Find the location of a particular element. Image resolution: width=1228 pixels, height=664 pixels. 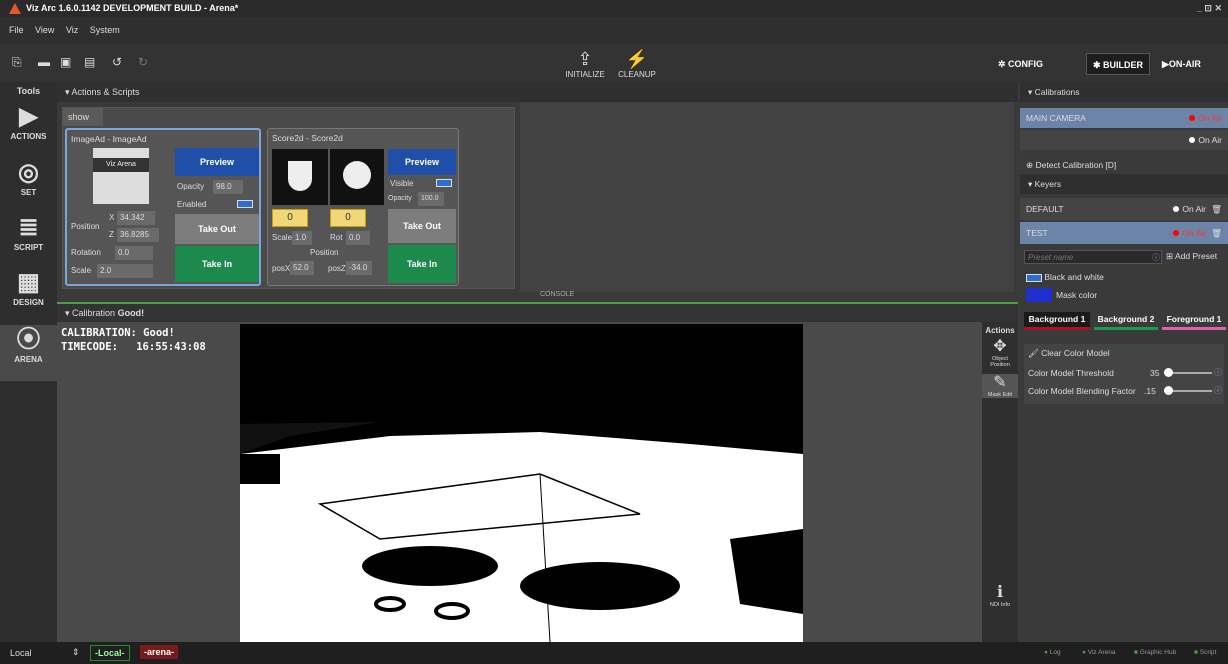

threshold-slider is located at coordinates (1188, 372).